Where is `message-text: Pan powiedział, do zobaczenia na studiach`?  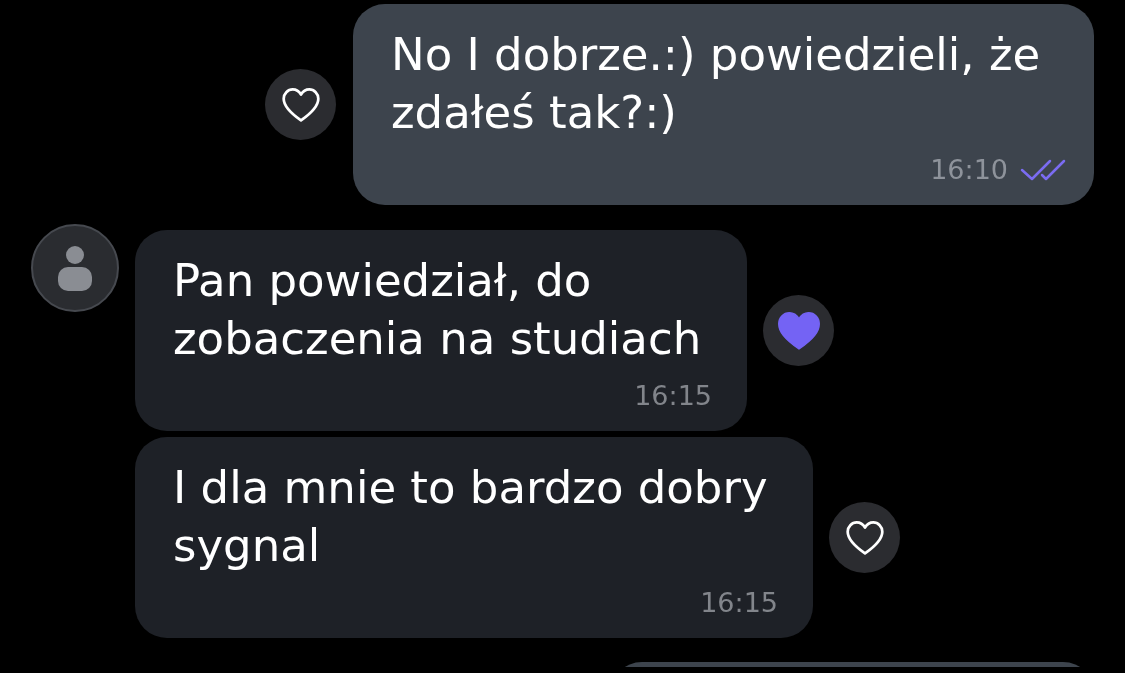 message-text: Pan powiedział, do zobaczenia na studiach is located at coordinates (438, 310).